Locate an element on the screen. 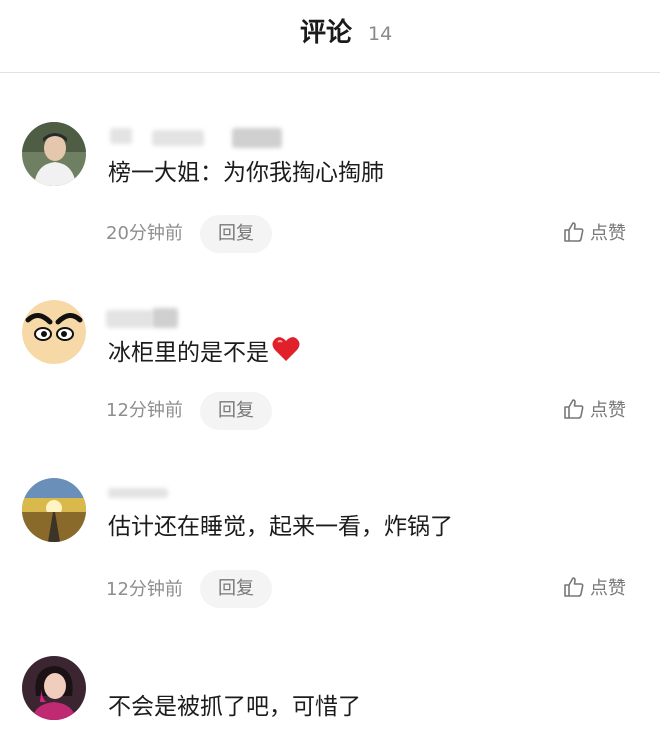 This screenshot has width=660, height=742. comment-text: 榜一大姐：为你我掏心掏肺 is located at coordinates (246, 173).